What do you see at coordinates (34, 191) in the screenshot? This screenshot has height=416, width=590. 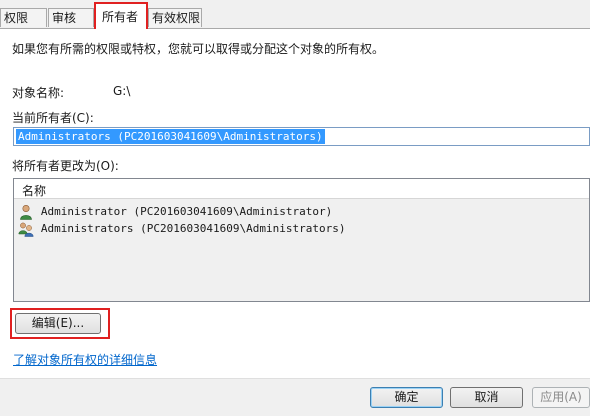 I see `list-header-label: 名称` at bounding box center [34, 191].